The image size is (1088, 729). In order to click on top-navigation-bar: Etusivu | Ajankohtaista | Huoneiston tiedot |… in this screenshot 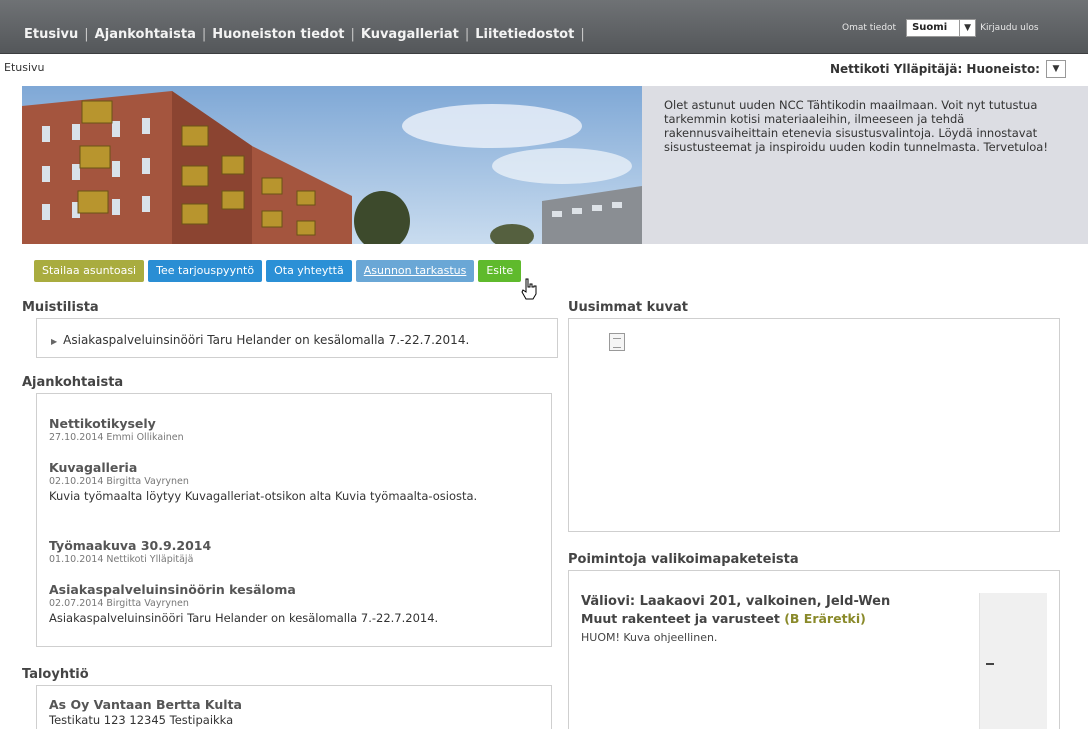, I will do `click(544, 27)`.